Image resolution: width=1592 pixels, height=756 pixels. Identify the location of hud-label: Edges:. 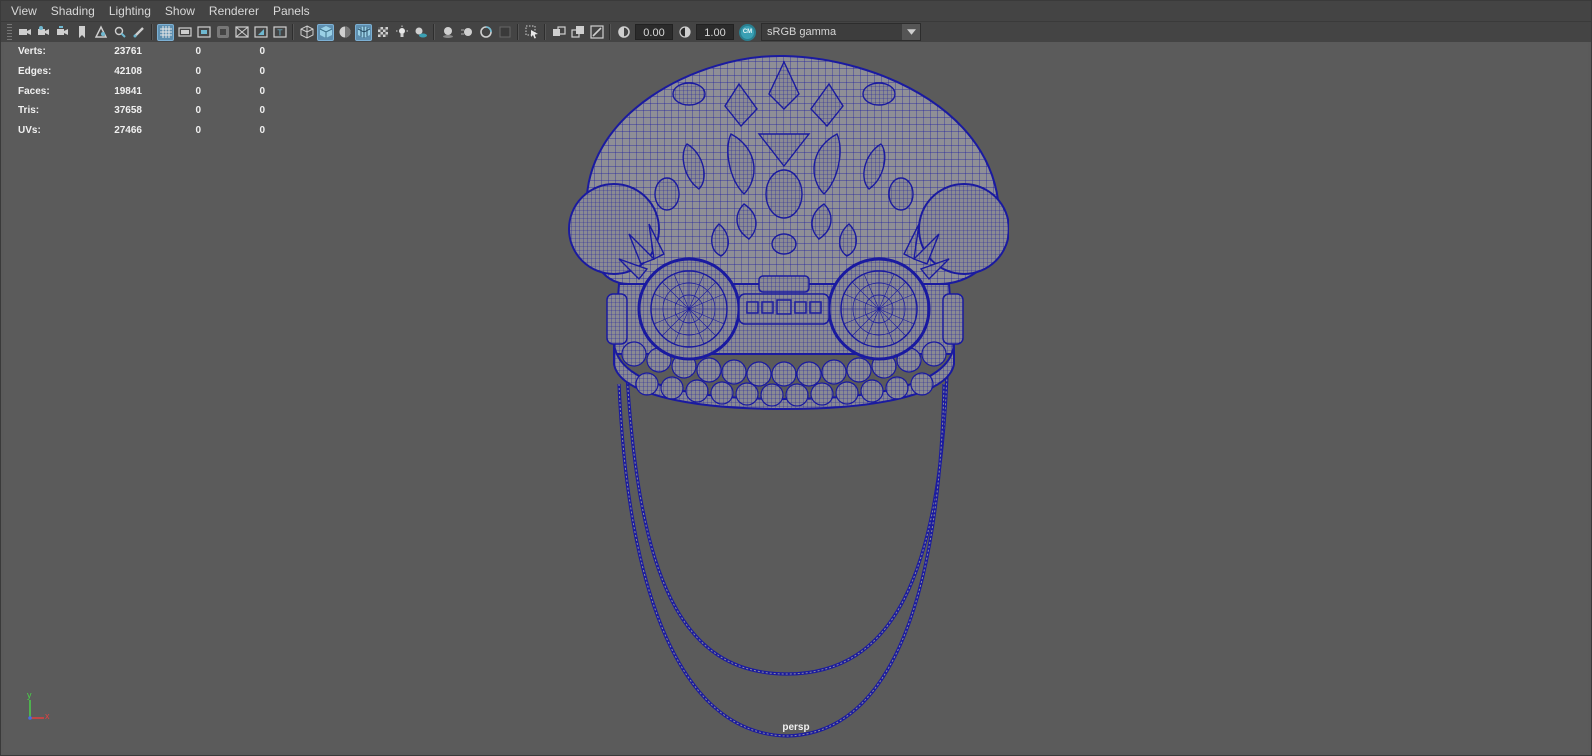
(35, 72).